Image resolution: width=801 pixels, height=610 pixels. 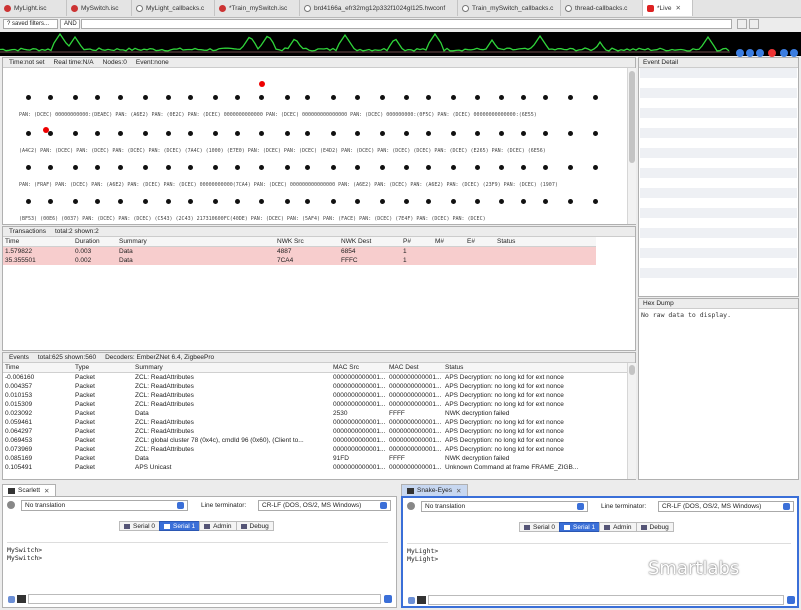 What do you see at coordinates (173, 8) in the screenshot?
I see `editor-tab: MyLight_callbacks.c` at bounding box center [173, 8].